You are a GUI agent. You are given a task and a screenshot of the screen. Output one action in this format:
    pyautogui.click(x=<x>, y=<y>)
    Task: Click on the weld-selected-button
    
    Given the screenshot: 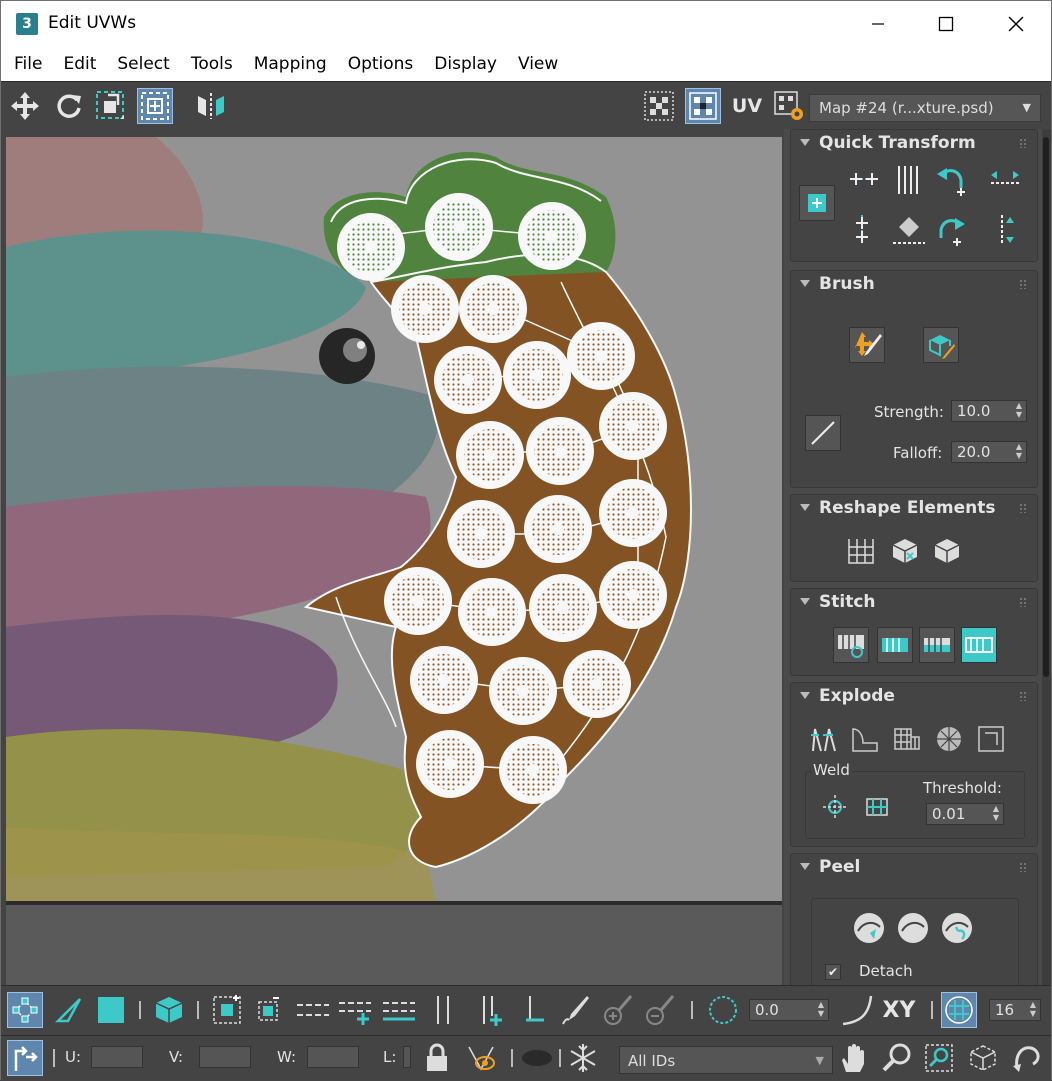 What is the action you would take?
    pyautogui.click(x=835, y=807)
    